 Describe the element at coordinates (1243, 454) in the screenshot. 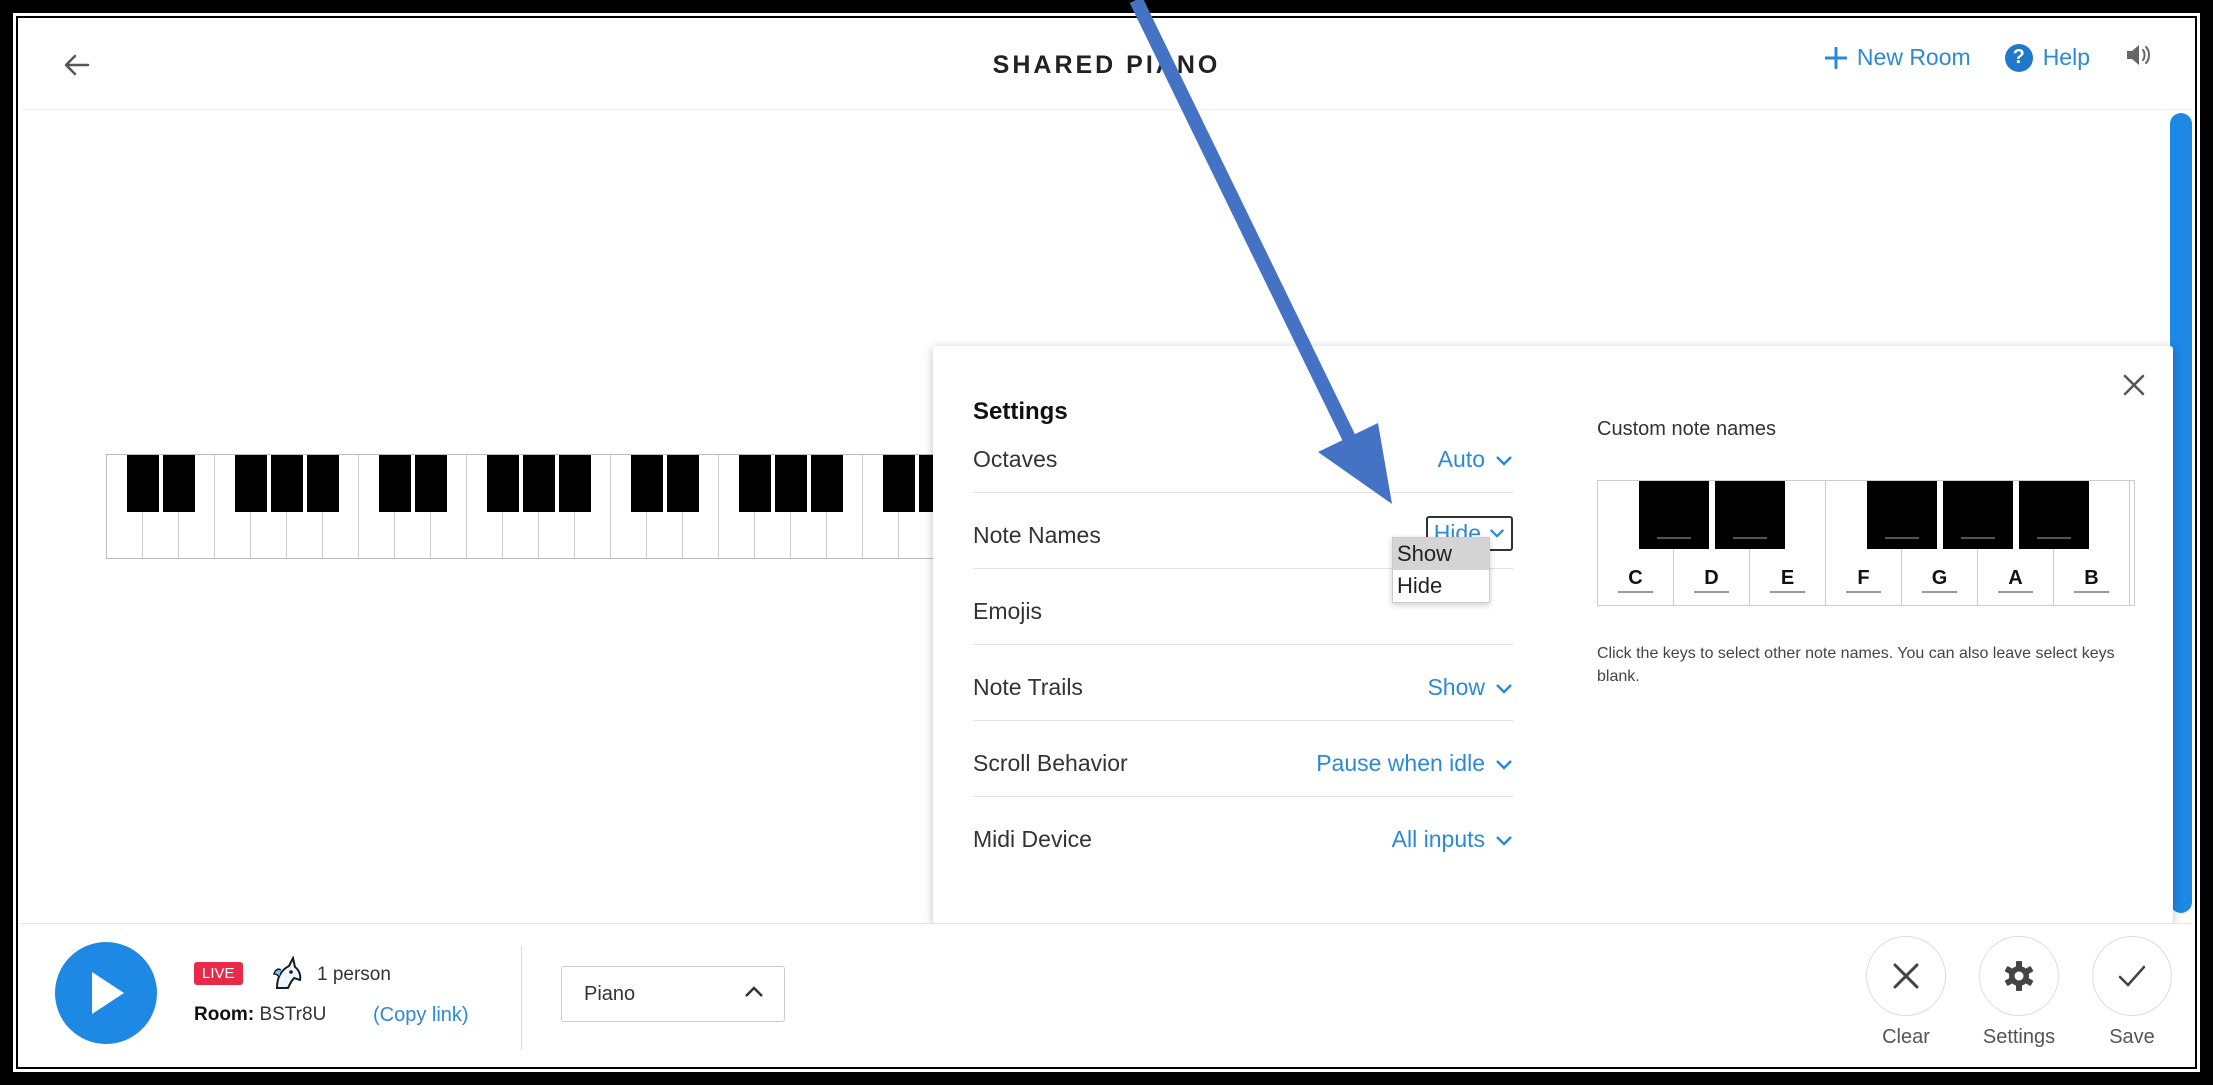

I see `setting-row-octaves: Octaves Auto` at that location.